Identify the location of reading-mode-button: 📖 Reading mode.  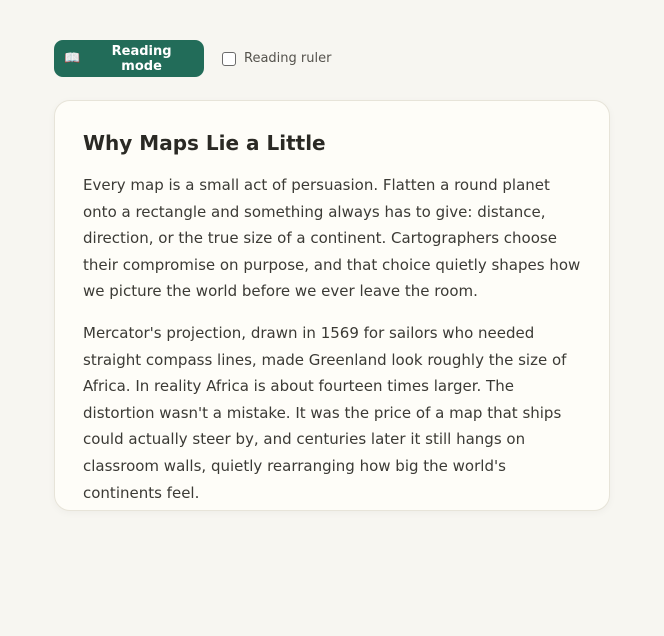
(129, 58).